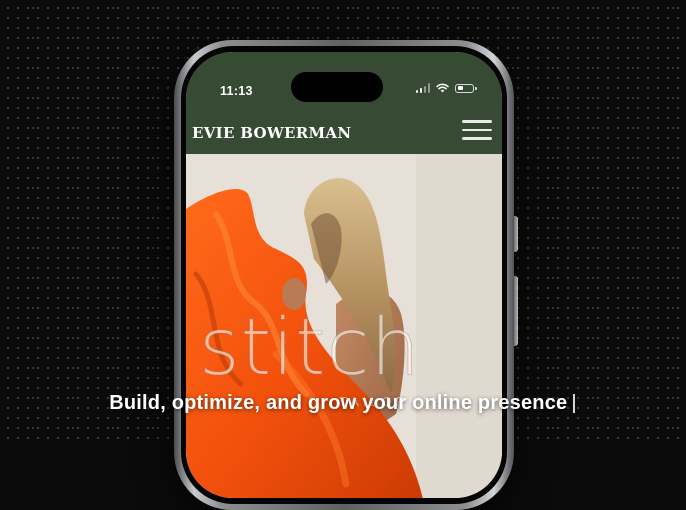 The height and width of the screenshot is (510, 686). I want to click on phone-side-button, so click(516, 234).